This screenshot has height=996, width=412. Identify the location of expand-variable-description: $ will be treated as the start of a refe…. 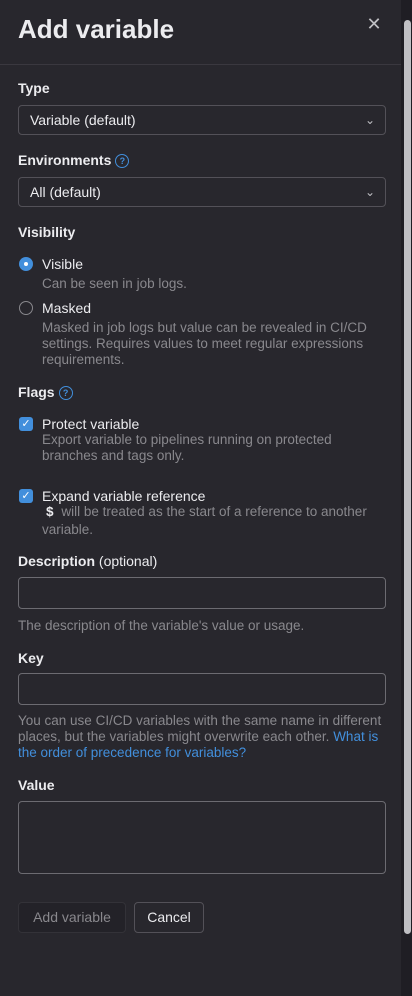
(212, 521).